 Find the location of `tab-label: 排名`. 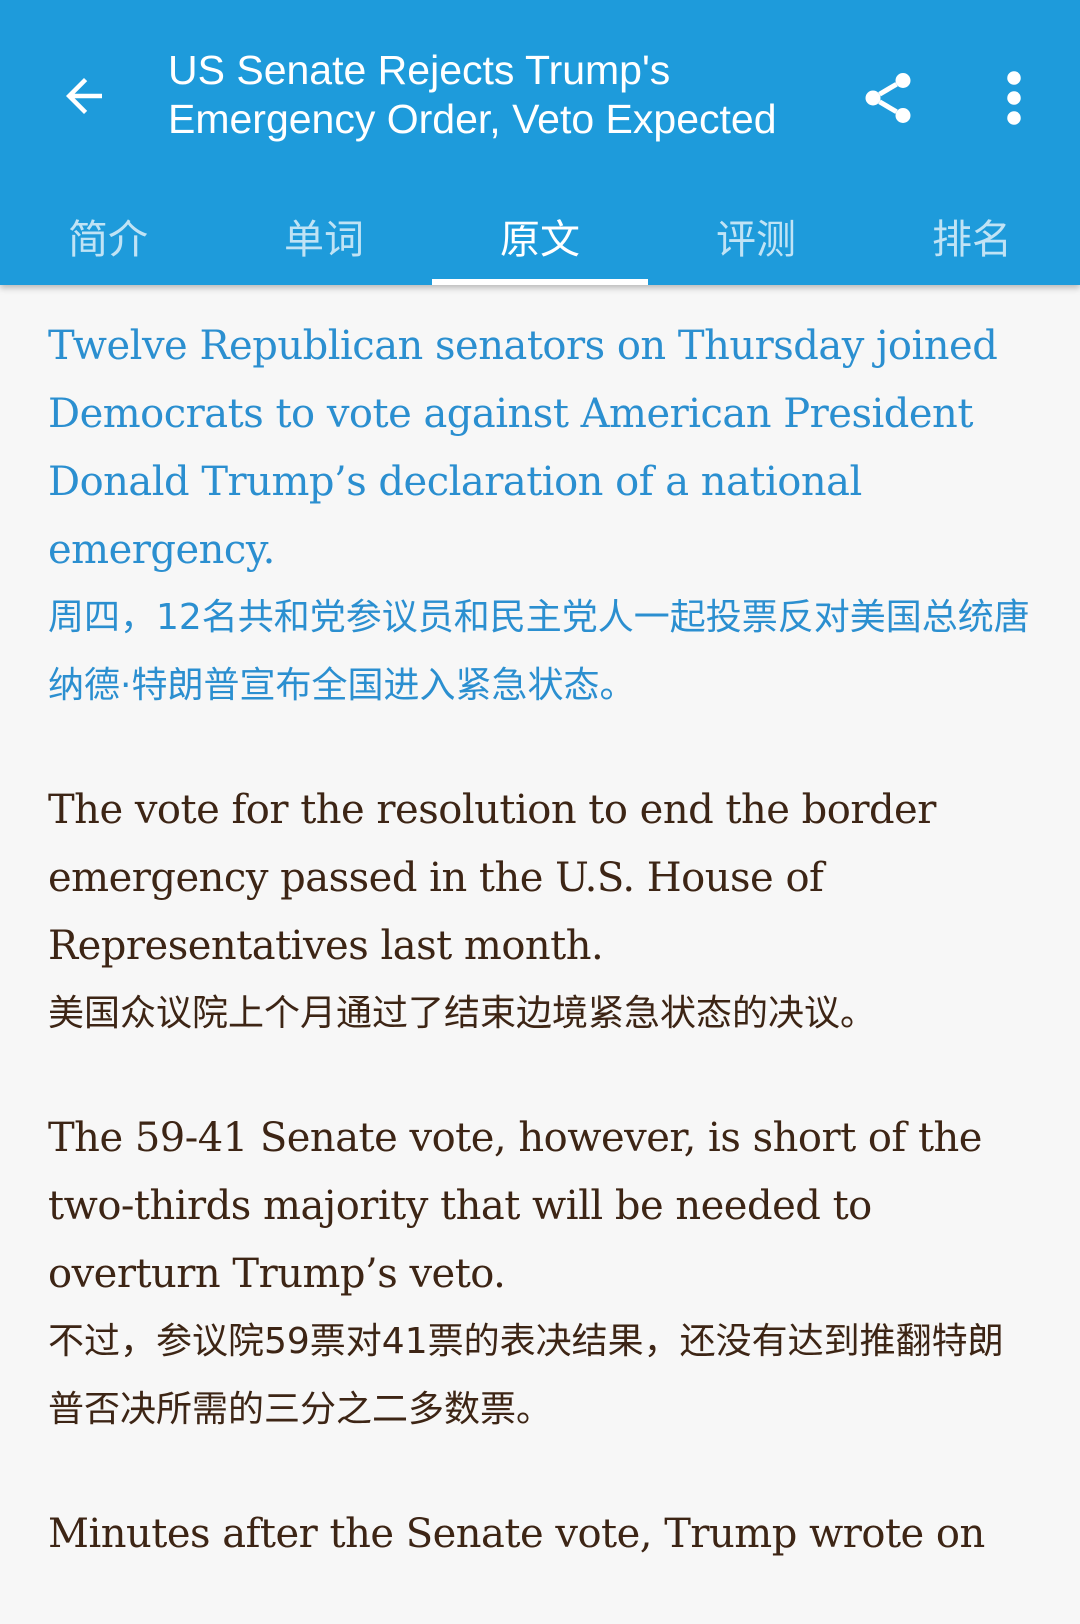

tab-label: 排名 is located at coordinates (972, 239).